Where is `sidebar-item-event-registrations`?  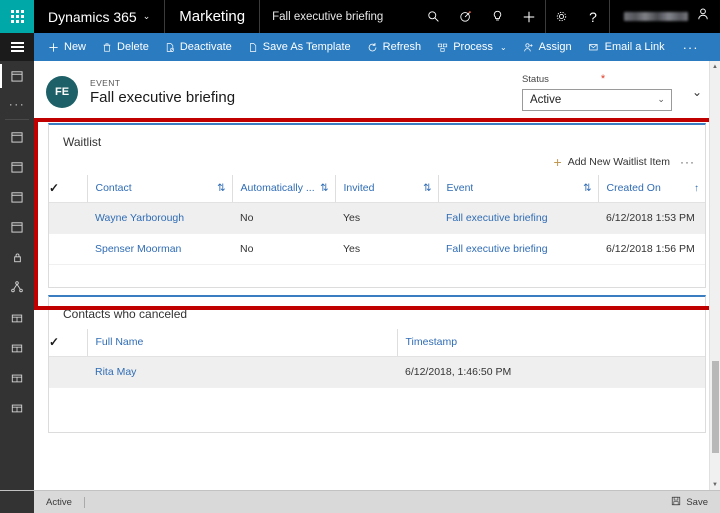 sidebar-item-event-registrations is located at coordinates (17, 227).